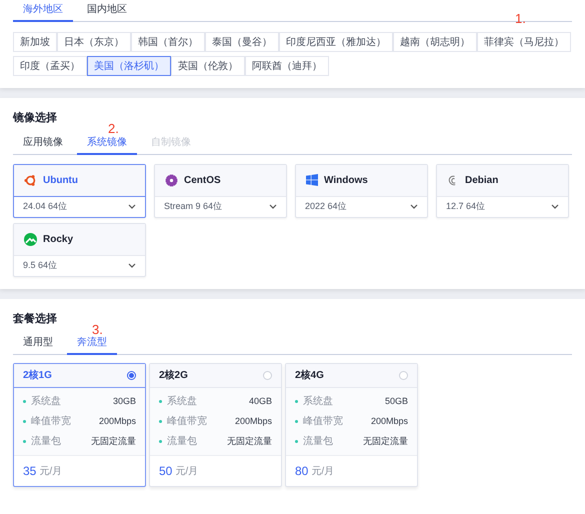  Describe the element at coordinates (168, 42) in the screenshot. I see `region-option: 韩国（首尔）` at that location.